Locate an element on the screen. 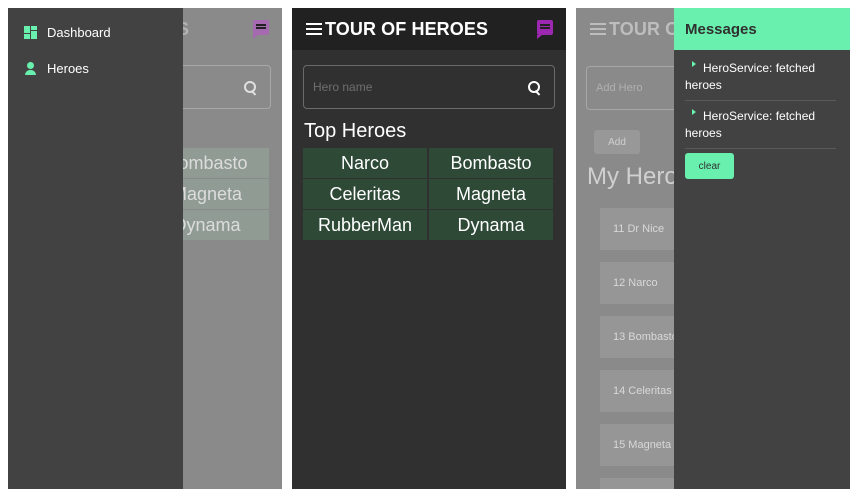 This screenshot has width=858, height=497. messages-title: Messages is located at coordinates (762, 29).